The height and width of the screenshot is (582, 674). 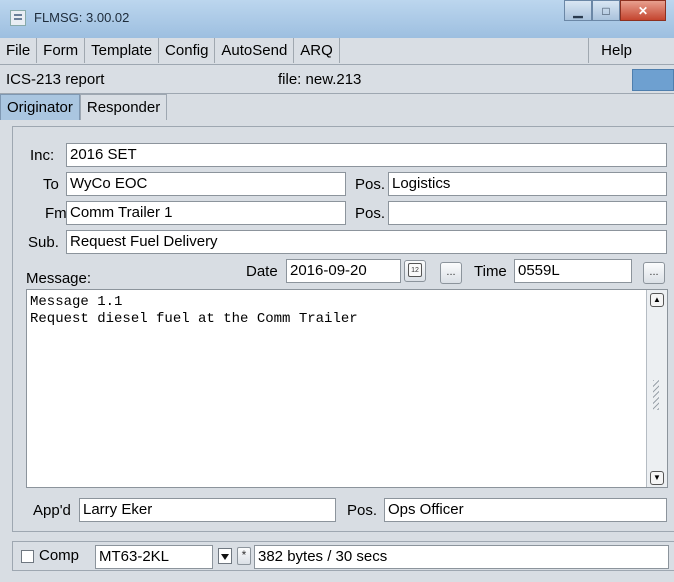 What do you see at coordinates (56, 213) in the screenshot?
I see `fm-label: Fm` at bounding box center [56, 213].